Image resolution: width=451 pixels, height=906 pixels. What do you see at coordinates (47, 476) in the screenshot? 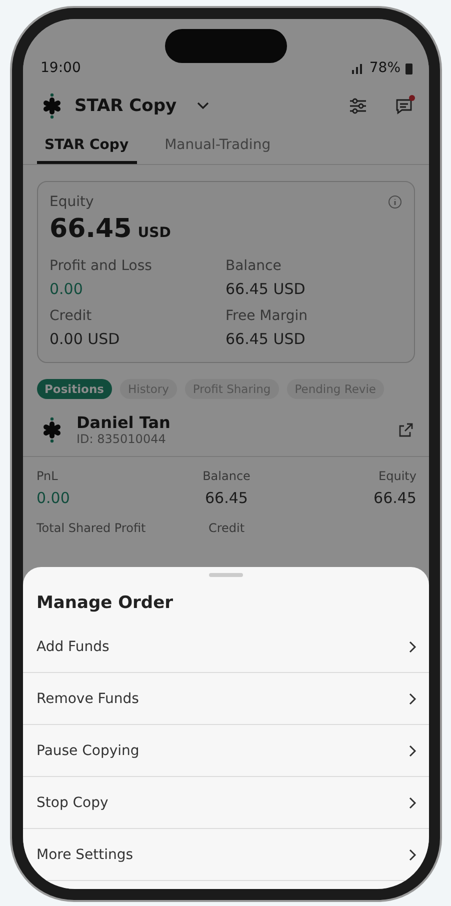
I see `stat-label: PnL` at bounding box center [47, 476].